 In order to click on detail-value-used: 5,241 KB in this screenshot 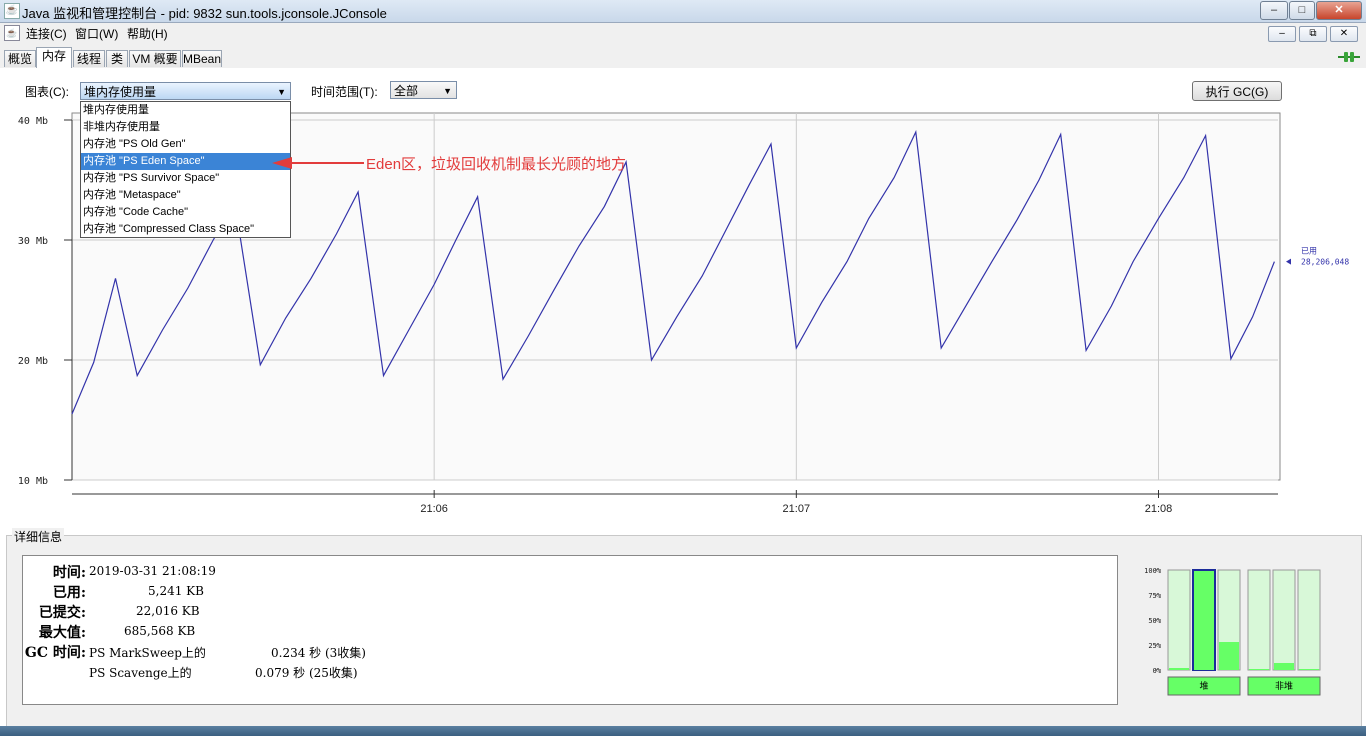, I will do `click(176, 591)`.